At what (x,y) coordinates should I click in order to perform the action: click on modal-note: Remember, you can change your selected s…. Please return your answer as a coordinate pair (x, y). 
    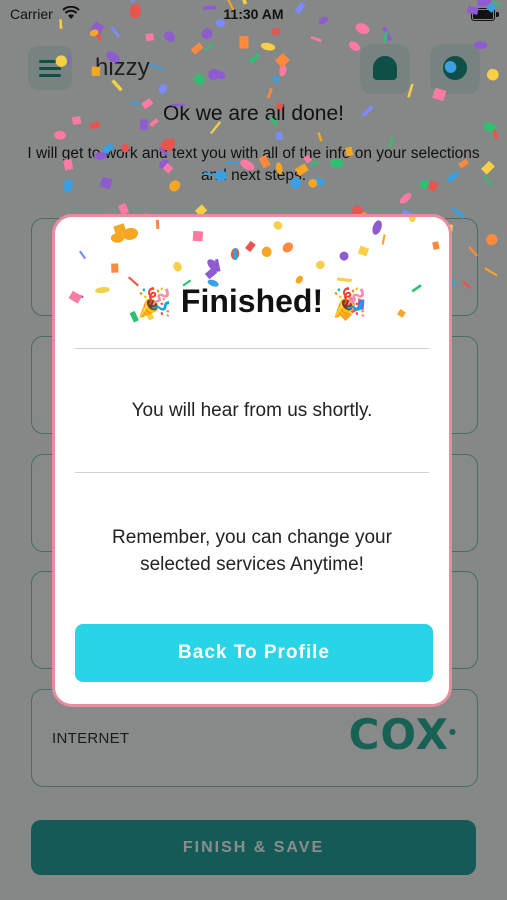
    Looking at the image, I should click on (252, 551).